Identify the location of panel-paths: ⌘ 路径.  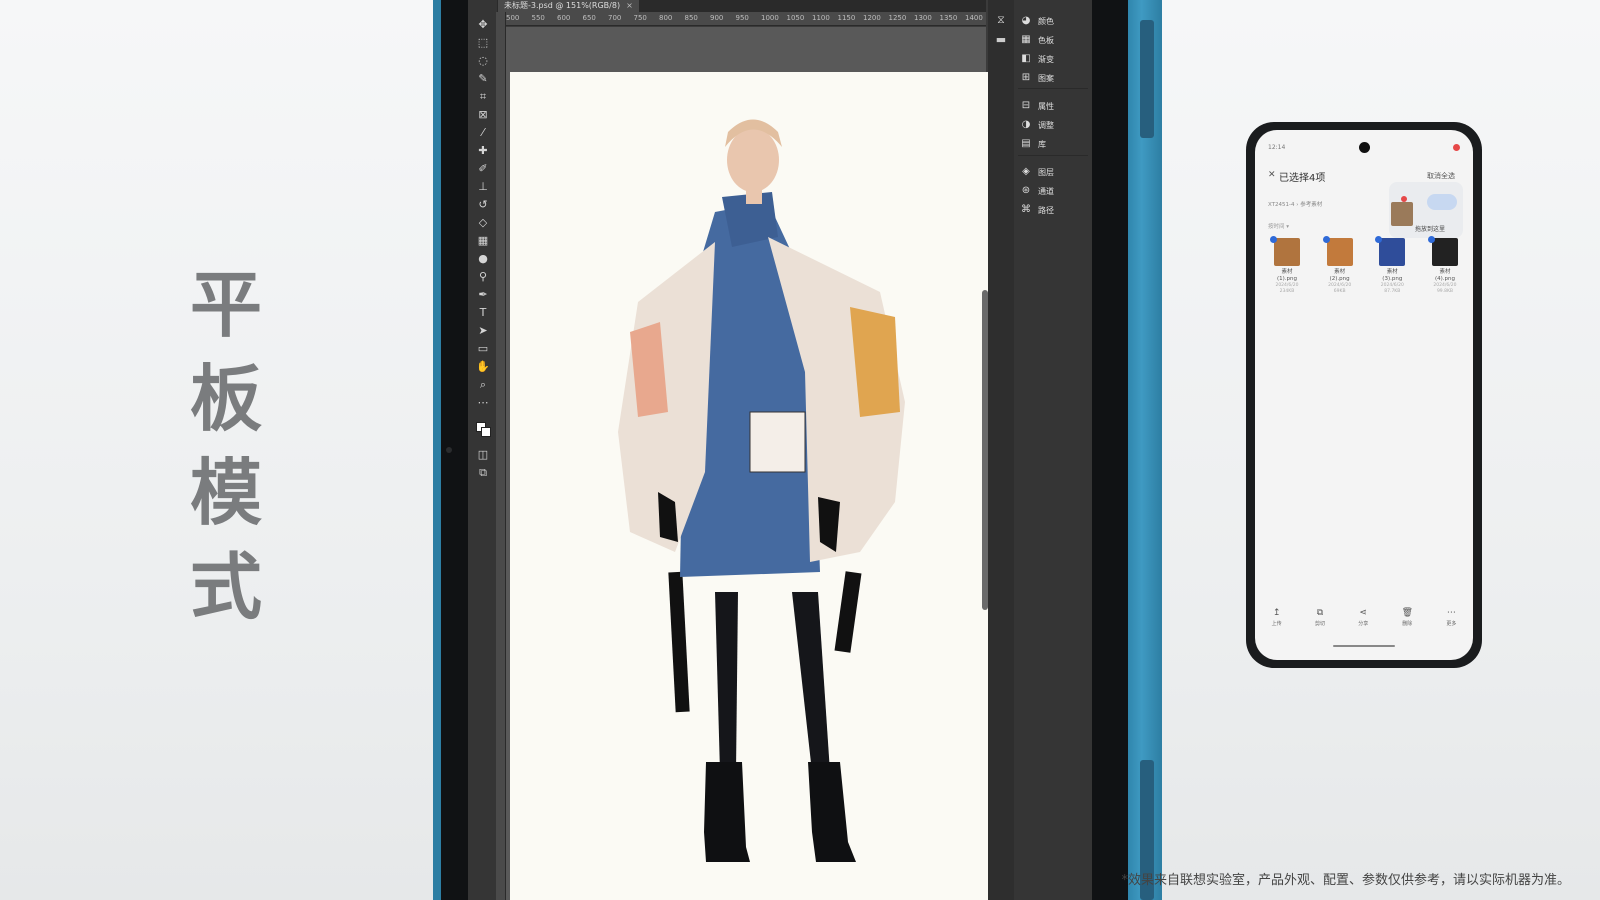
(1037, 210).